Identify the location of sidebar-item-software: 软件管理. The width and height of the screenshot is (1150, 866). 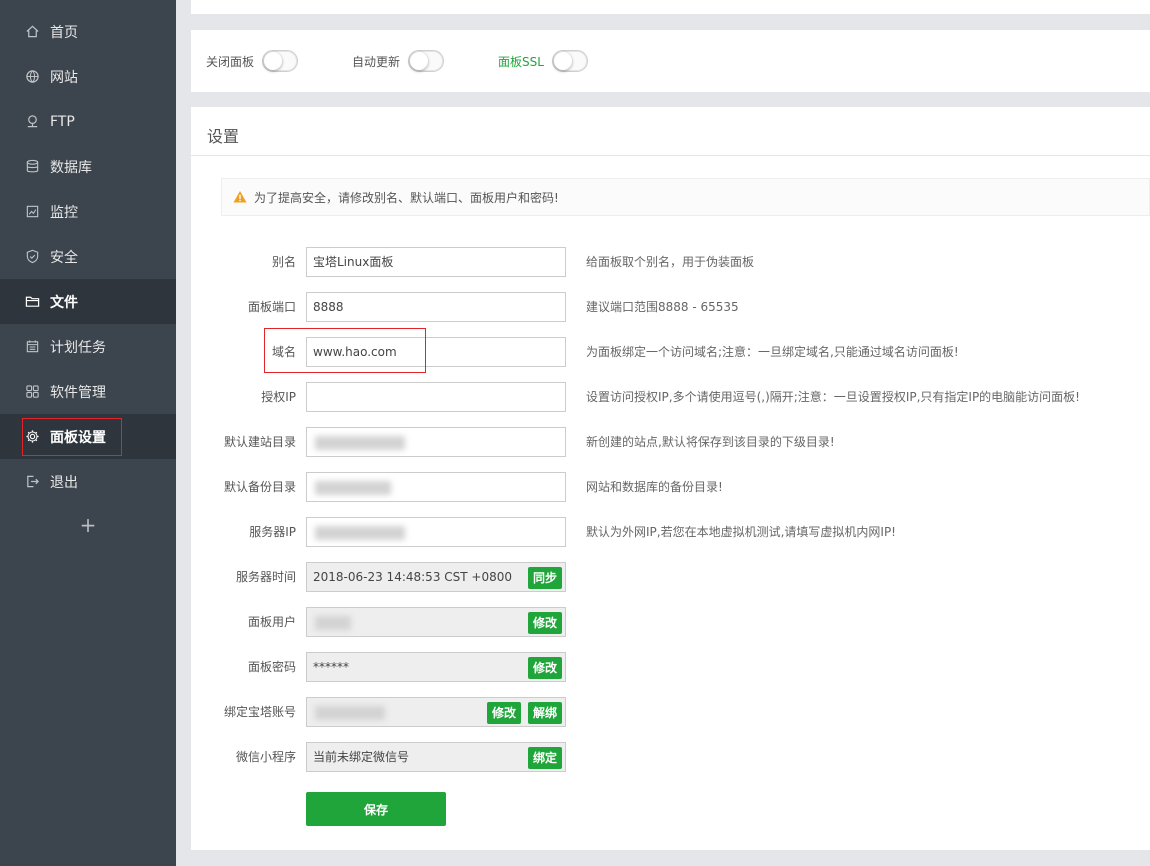
(88, 391).